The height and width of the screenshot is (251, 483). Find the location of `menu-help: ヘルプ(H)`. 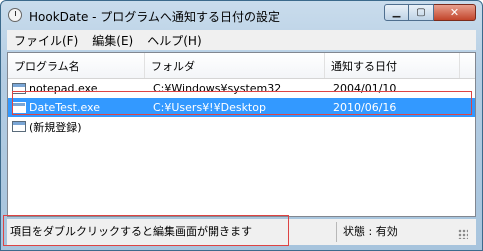

menu-help: ヘルプ(H) is located at coordinates (174, 40).